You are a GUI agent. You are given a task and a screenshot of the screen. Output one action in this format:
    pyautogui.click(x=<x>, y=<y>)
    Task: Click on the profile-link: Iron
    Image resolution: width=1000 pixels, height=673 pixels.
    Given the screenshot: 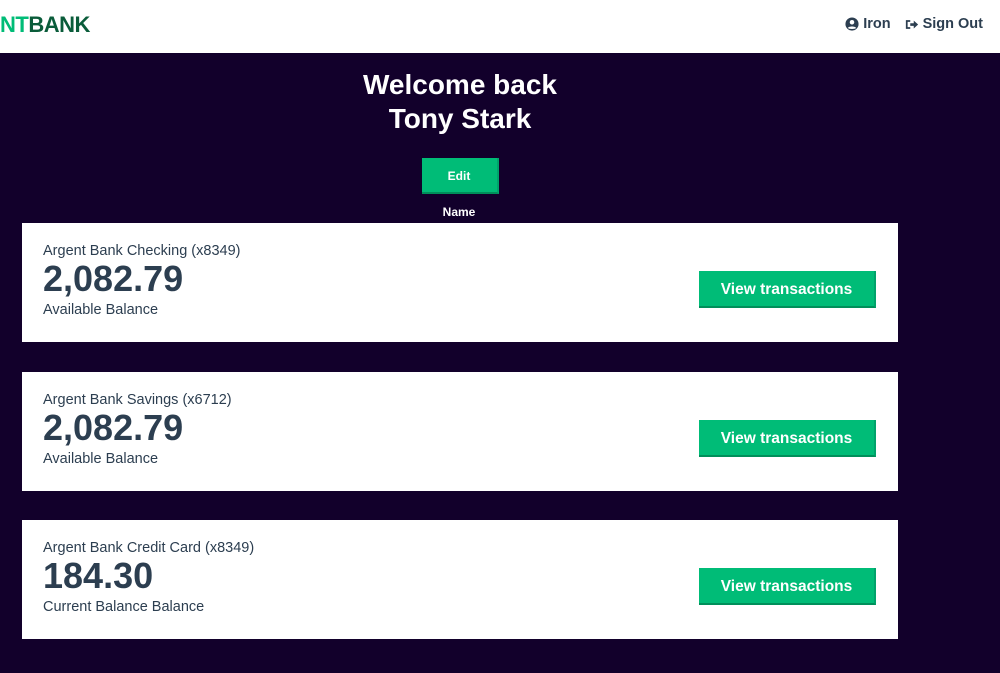 What is the action you would take?
    pyautogui.click(x=868, y=24)
    